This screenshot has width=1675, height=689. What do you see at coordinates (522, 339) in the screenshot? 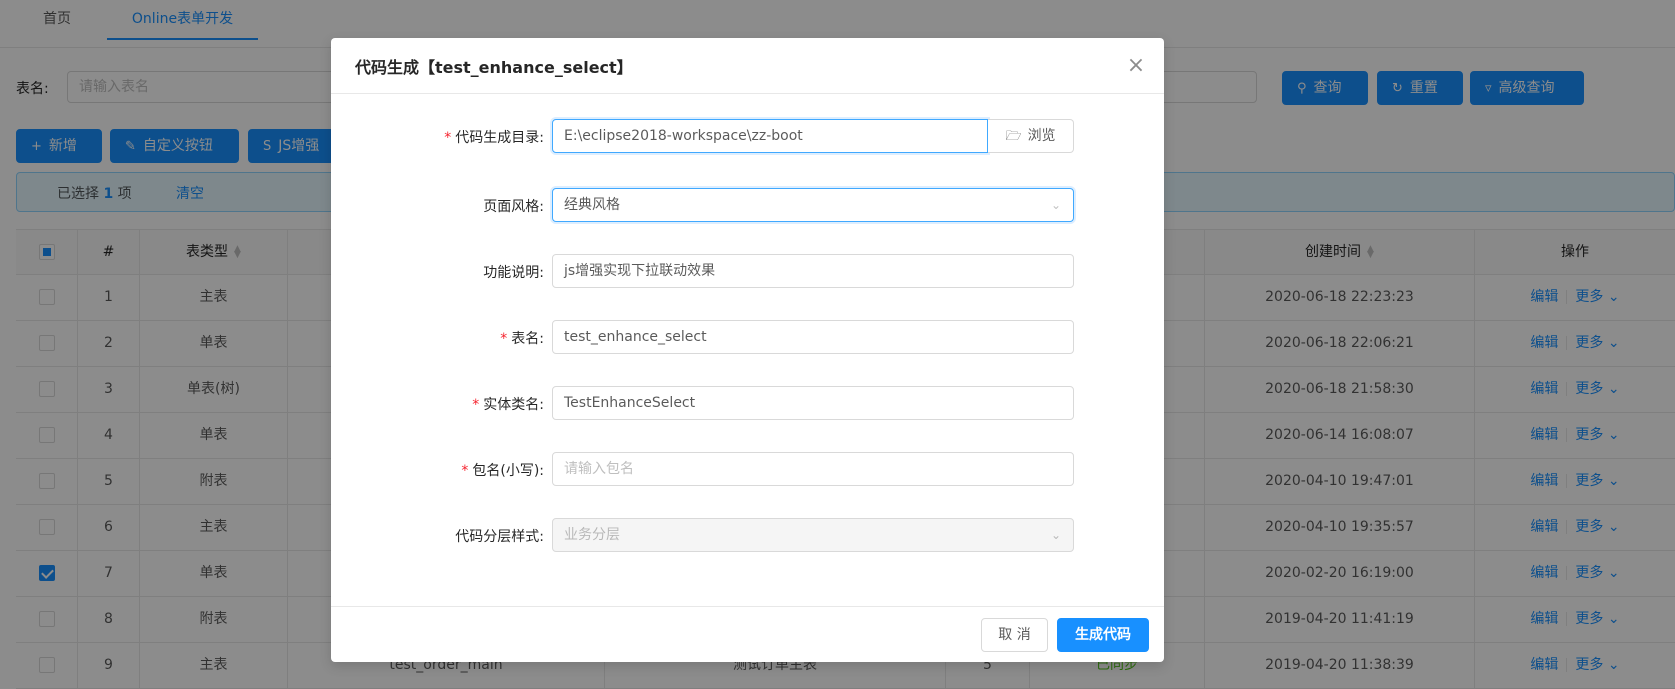
I see `table-name-label: * 表名:` at bounding box center [522, 339].